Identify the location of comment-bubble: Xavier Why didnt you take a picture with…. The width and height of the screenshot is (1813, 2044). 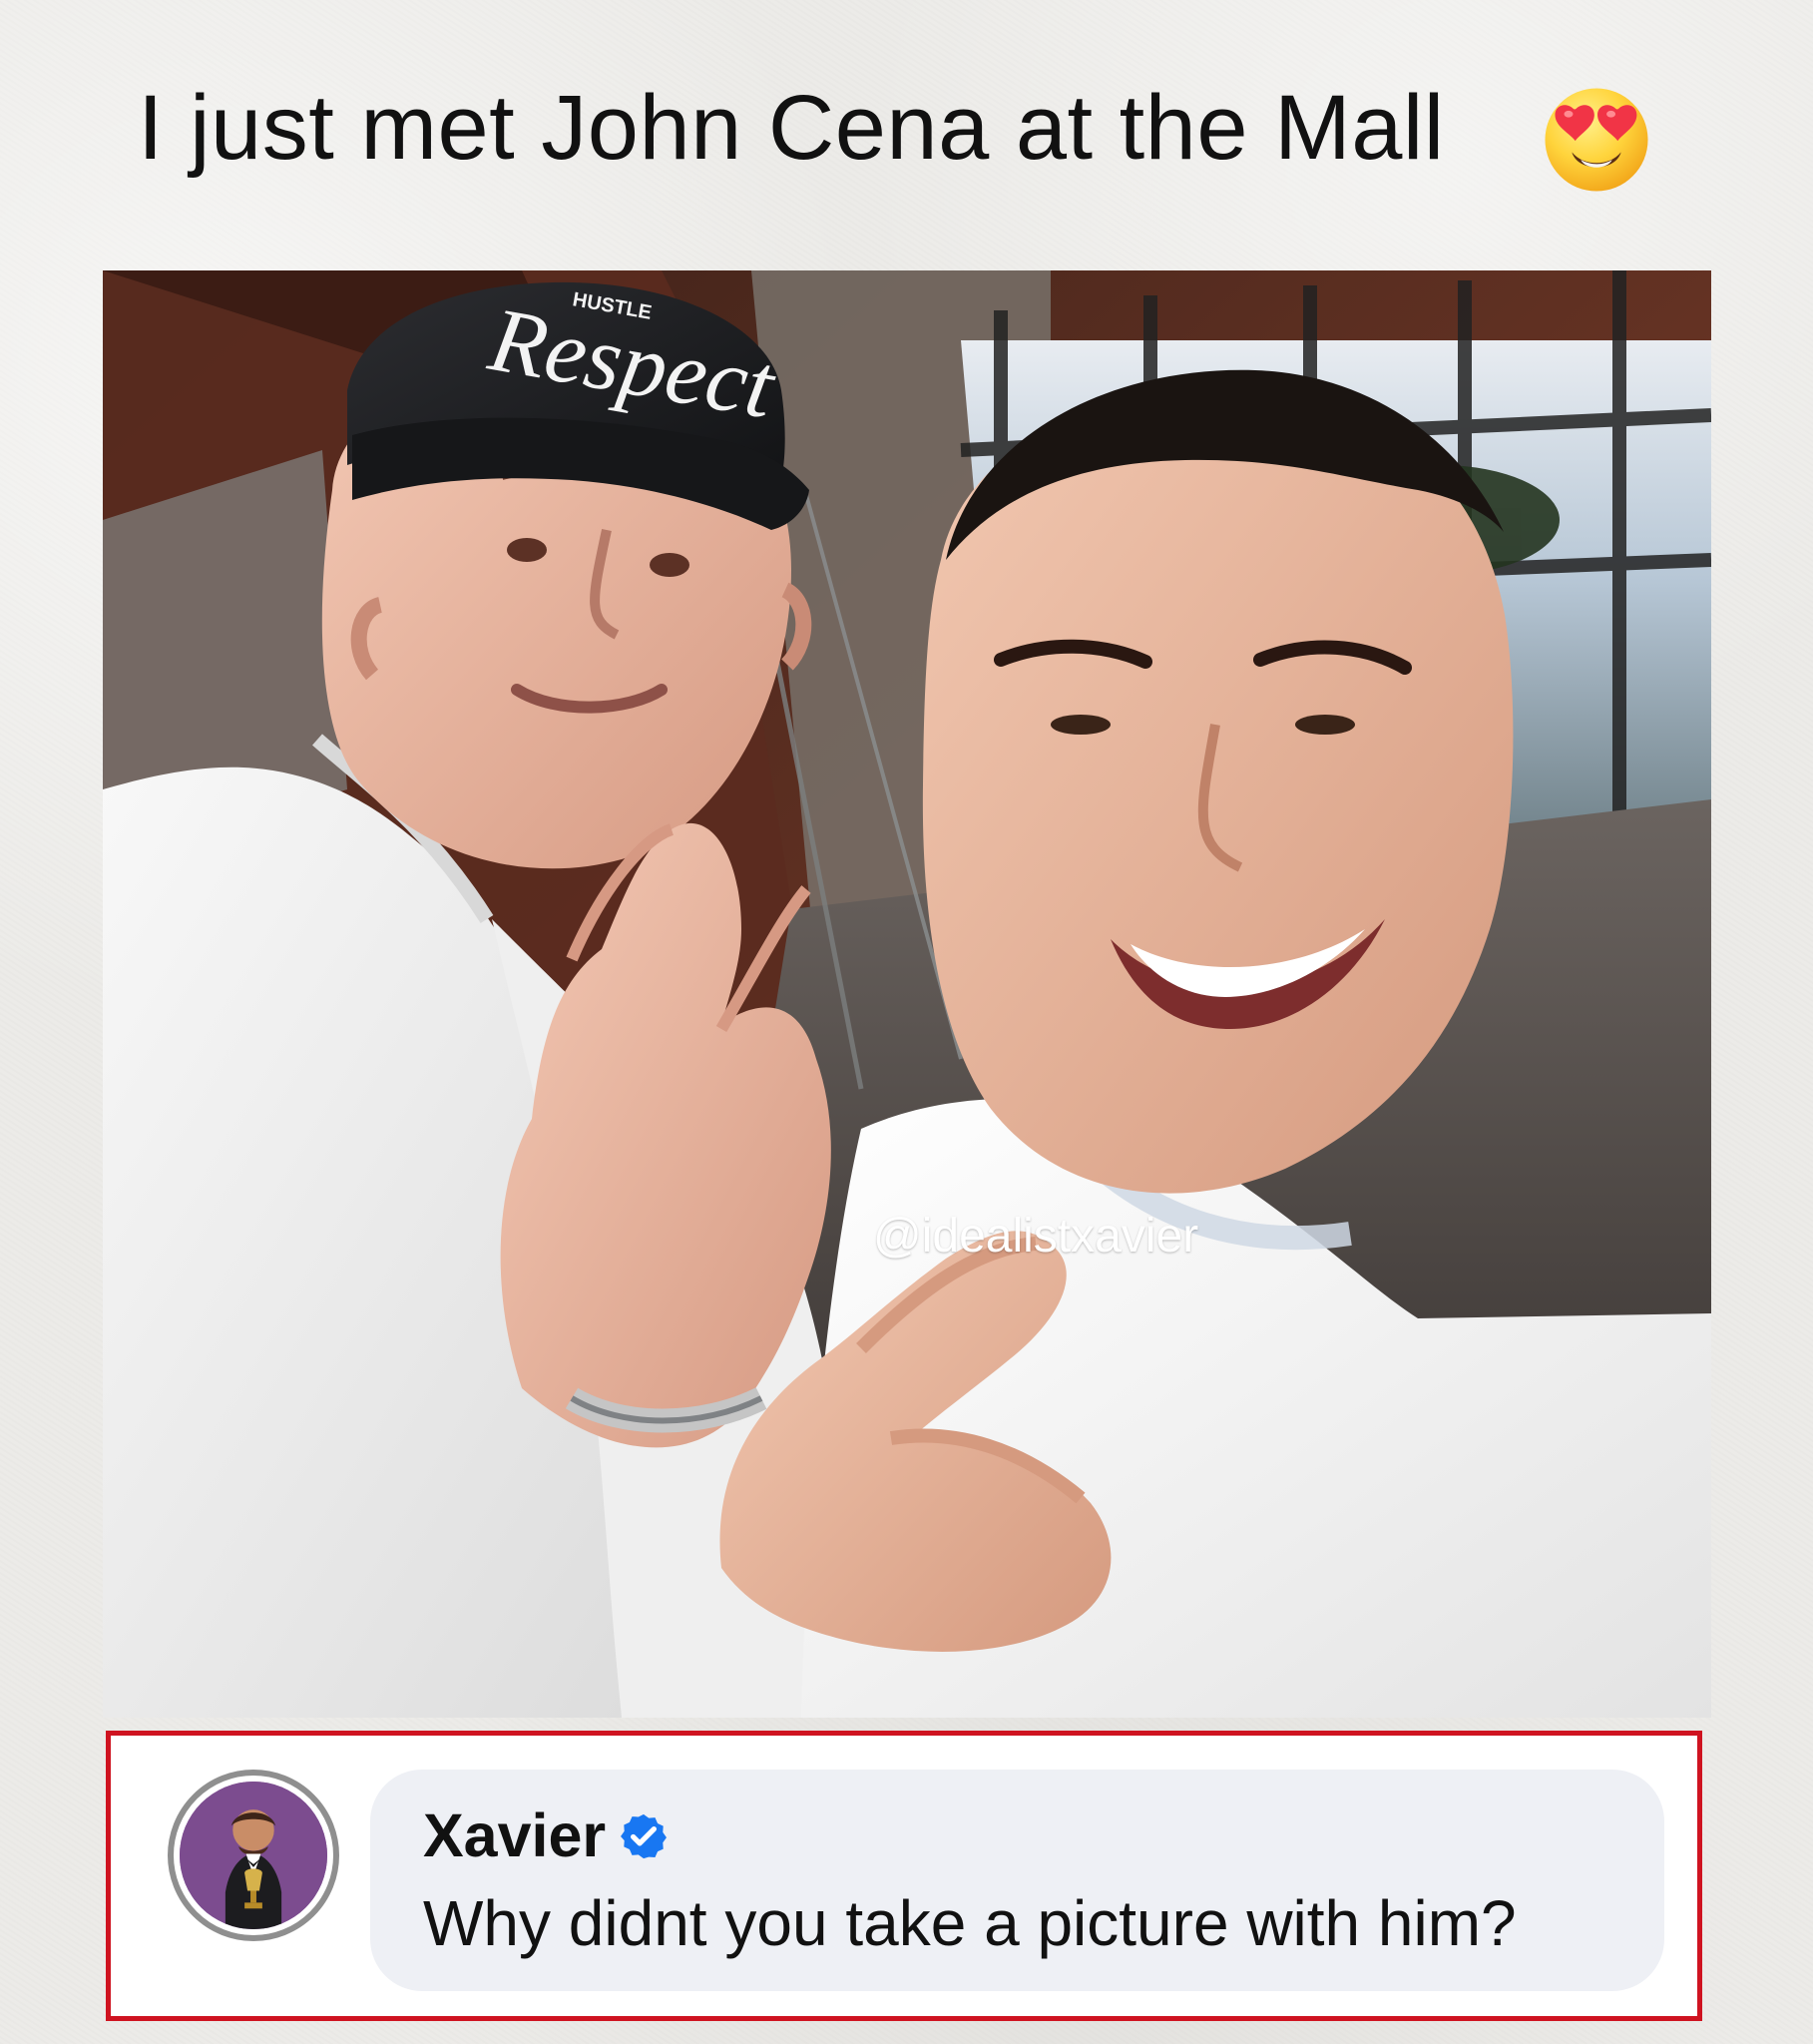
(1017, 1880).